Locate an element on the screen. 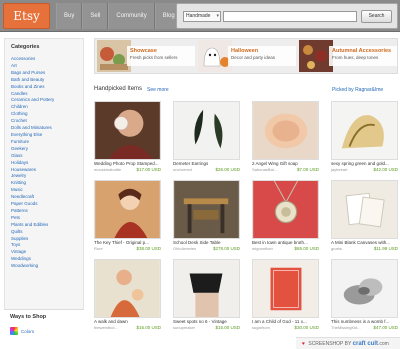 The image size is (400, 349). category-link: Quilts is located at coordinates (32, 232).